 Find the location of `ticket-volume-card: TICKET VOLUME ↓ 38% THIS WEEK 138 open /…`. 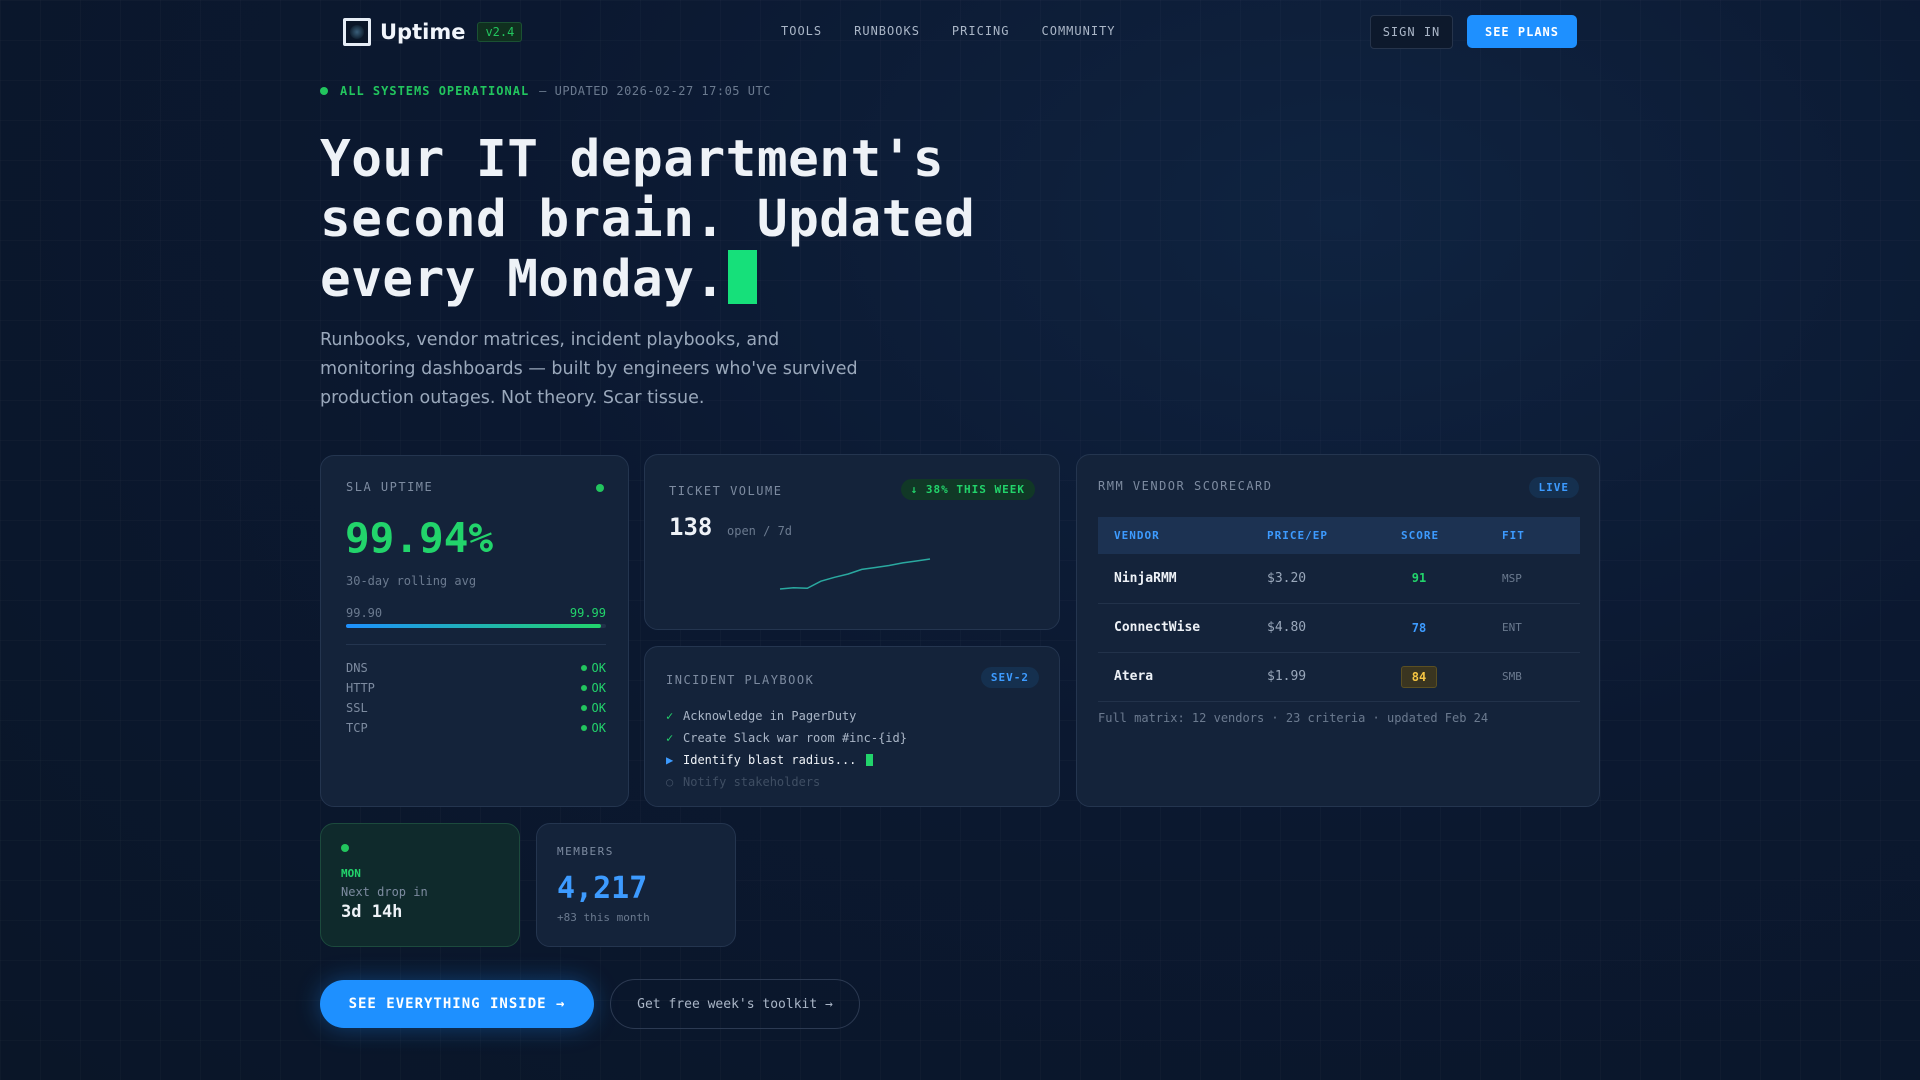

ticket-volume-card: TICKET VOLUME ↓ 38% THIS WEEK 138 open /… is located at coordinates (852, 542).